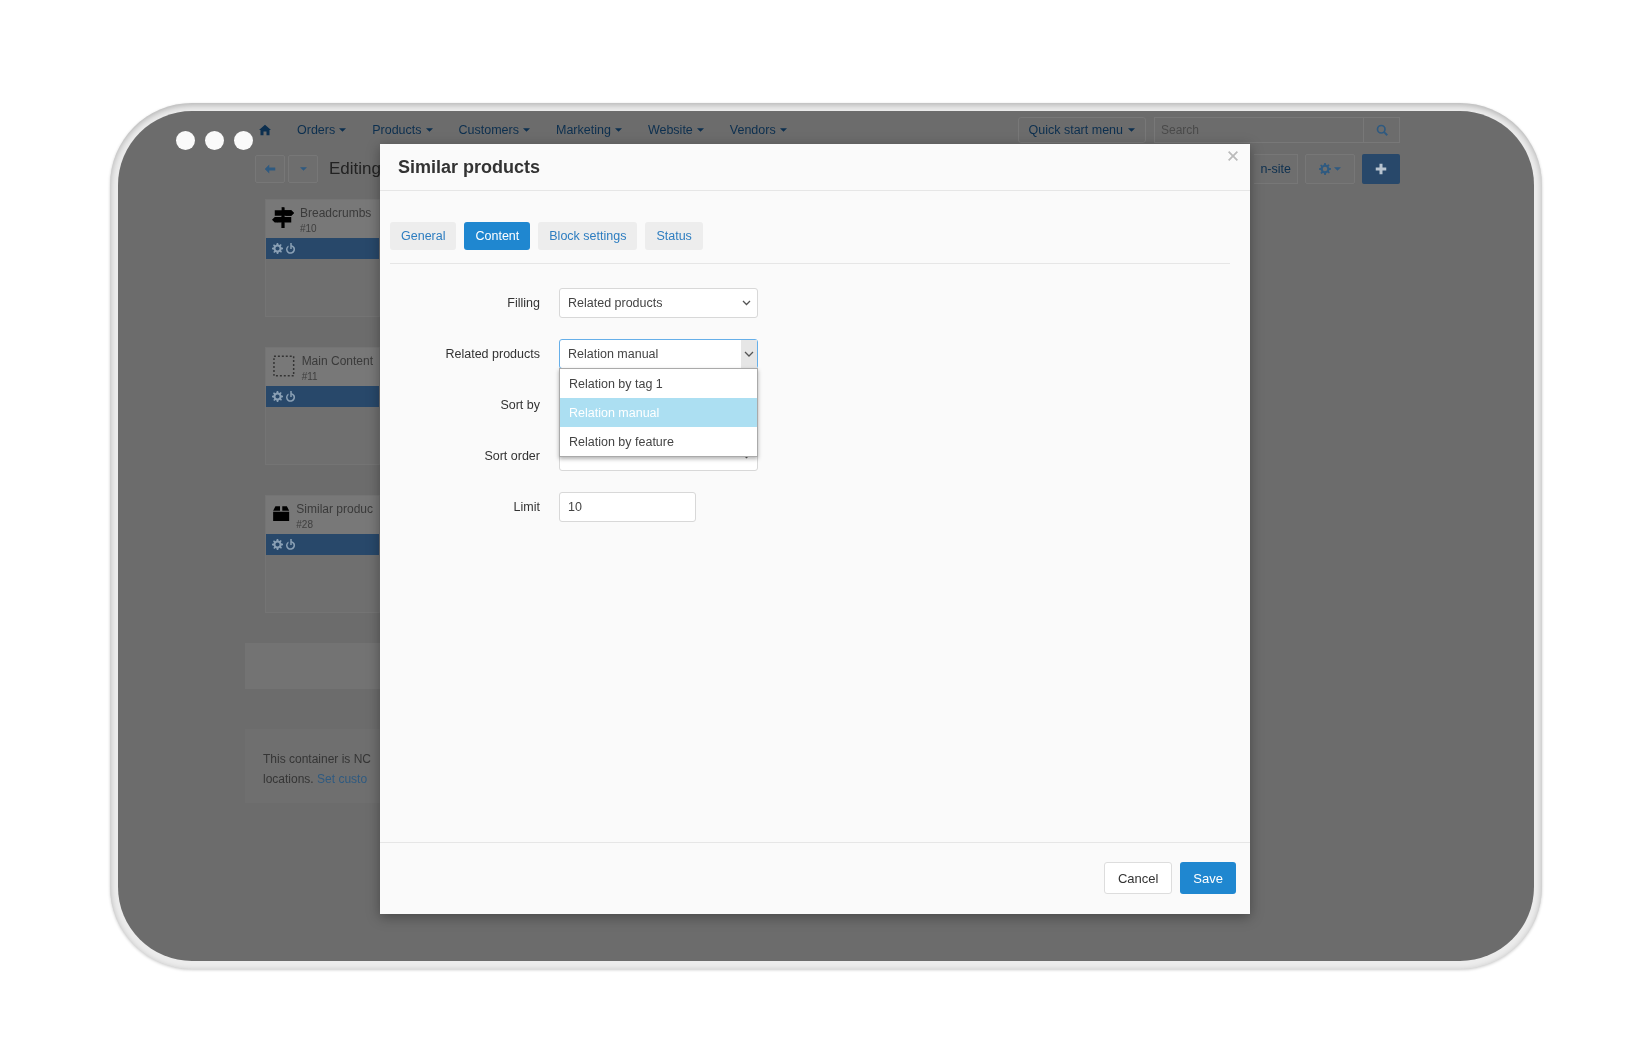 Image resolution: width=1650 pixels, height=1050 pixels. I want to click on notice-text: locations., so click(288, 779).